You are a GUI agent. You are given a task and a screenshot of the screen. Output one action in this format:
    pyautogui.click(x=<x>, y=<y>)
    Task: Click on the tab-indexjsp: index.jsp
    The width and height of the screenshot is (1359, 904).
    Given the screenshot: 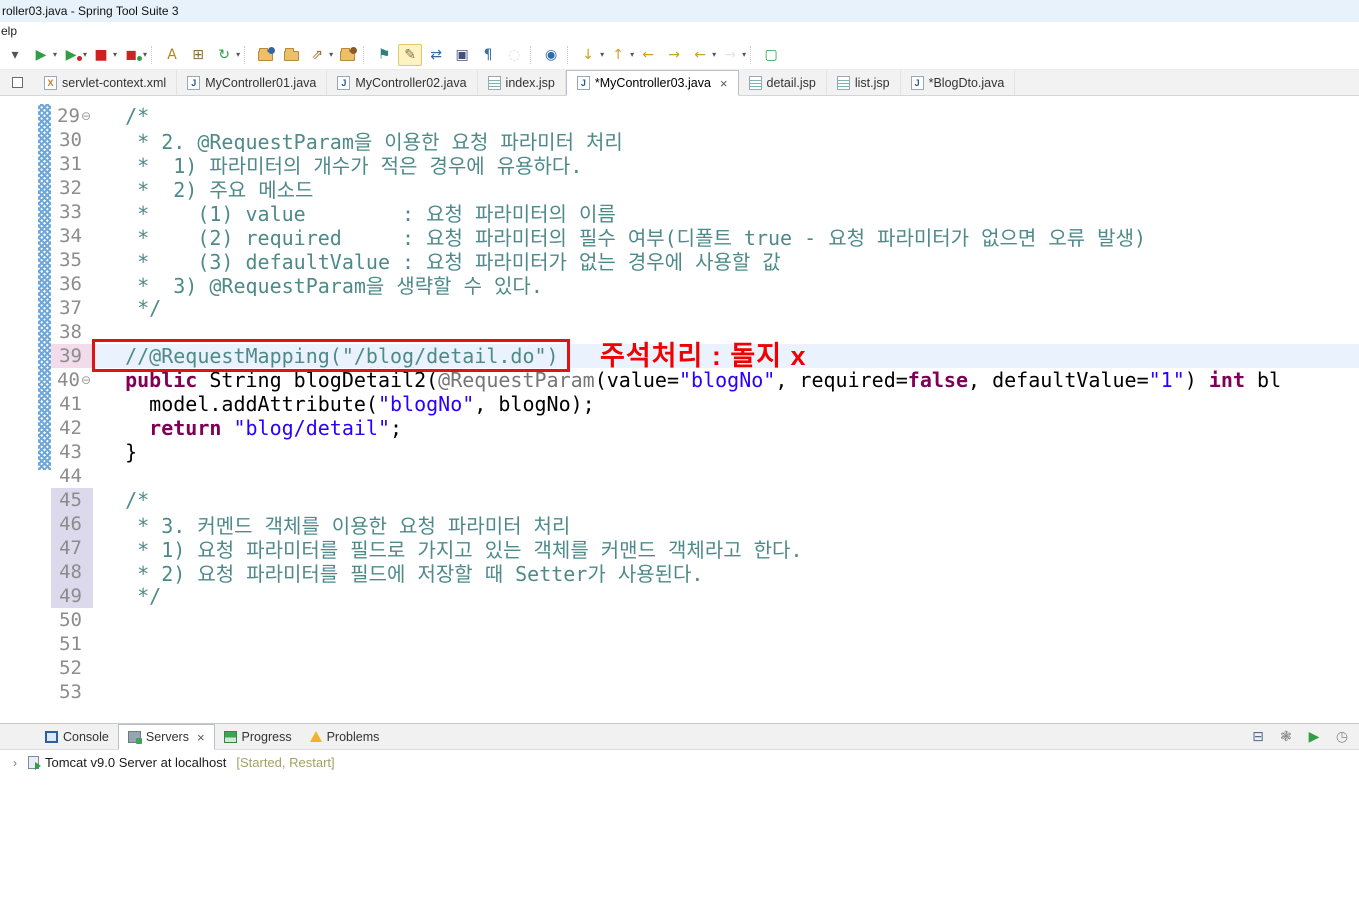 What is the action you would take?
    pyautogui.click(x=522, y=82)
    